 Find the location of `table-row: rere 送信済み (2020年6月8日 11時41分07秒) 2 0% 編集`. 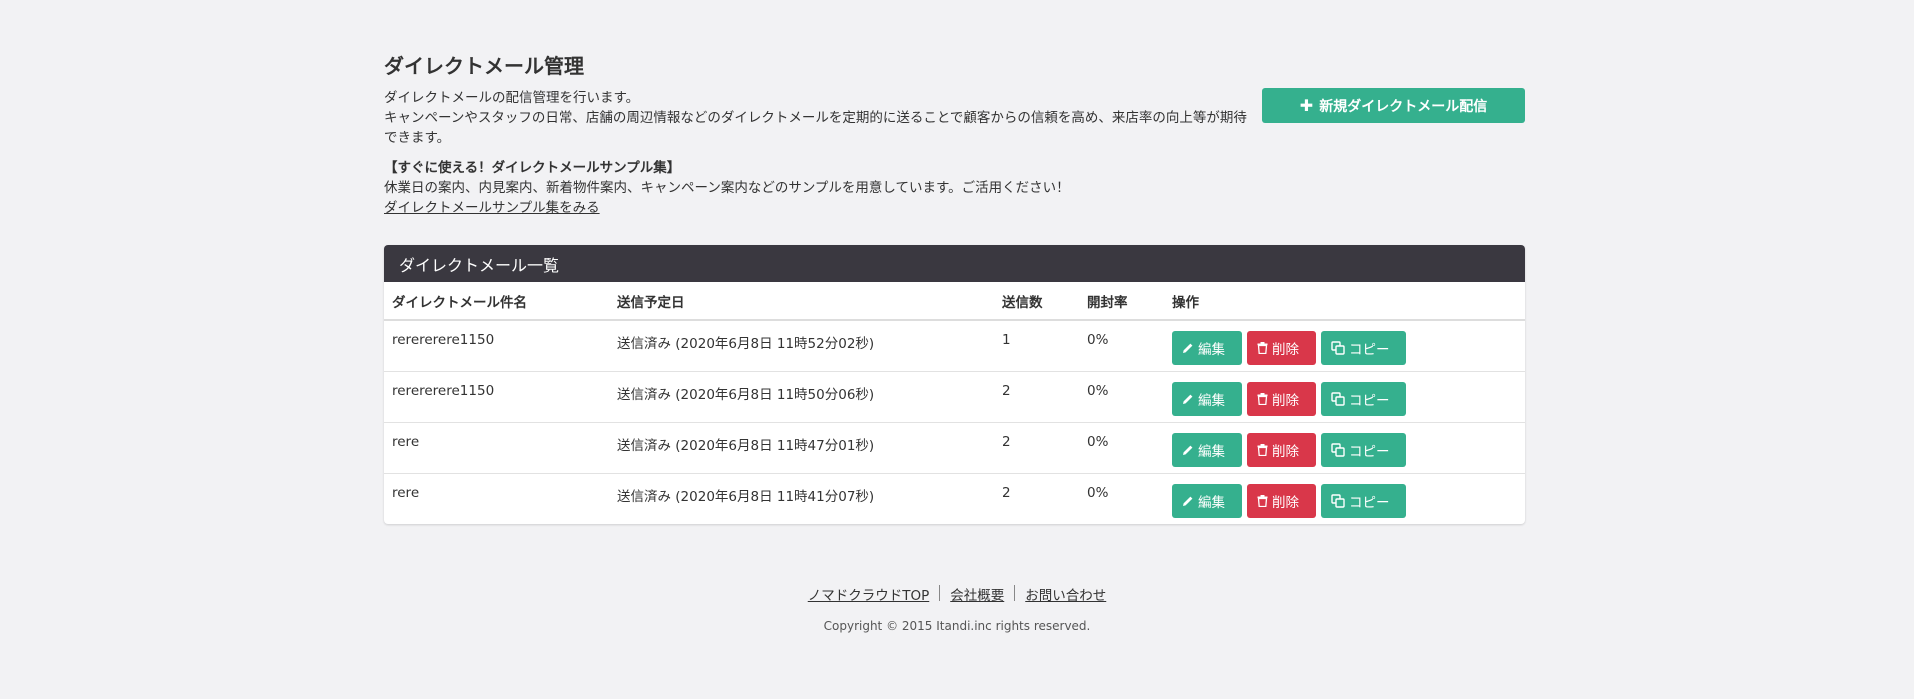

table-row: rere 送信済み (2020年6月8日 11時41分07秒) 2 0% 編集 is located at coordinates (954, 498).